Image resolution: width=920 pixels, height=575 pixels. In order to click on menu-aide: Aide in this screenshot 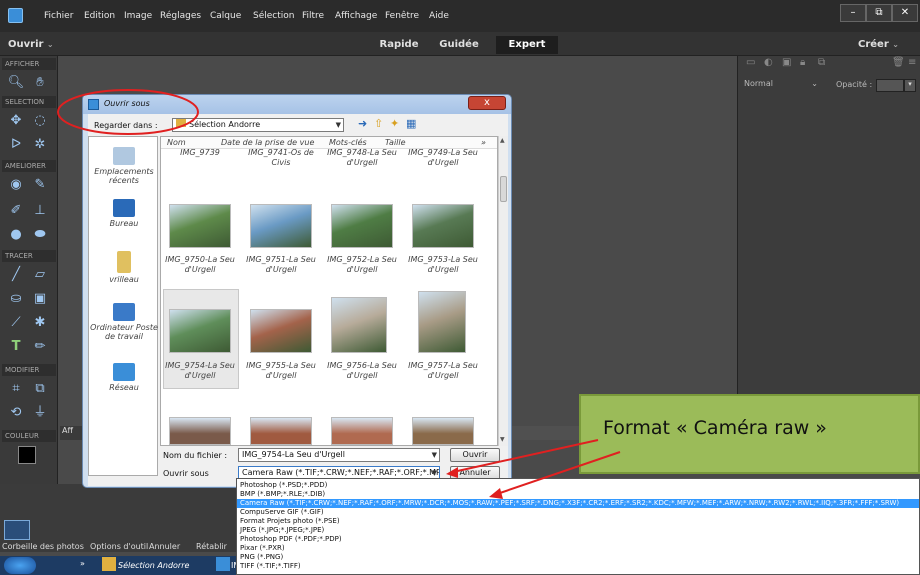, I will do `click(439, 16)`.